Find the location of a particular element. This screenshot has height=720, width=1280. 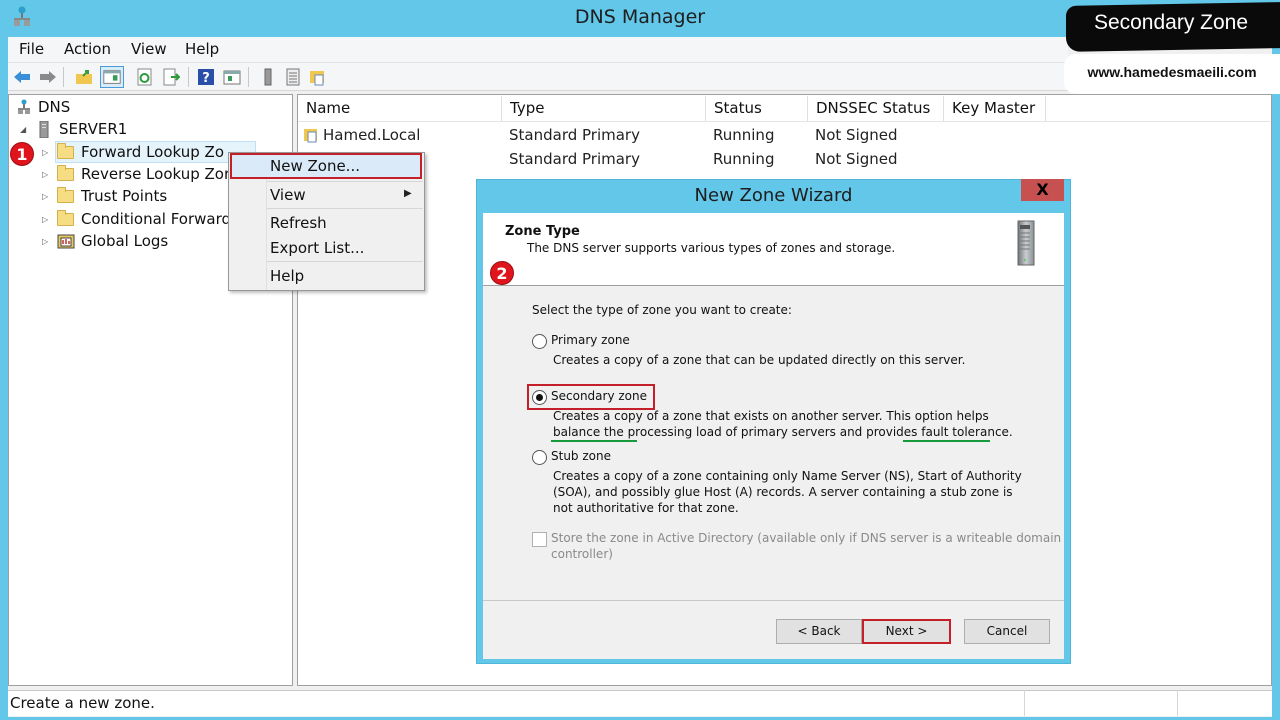

up-folder-icon is located at coordinates (84, 77).